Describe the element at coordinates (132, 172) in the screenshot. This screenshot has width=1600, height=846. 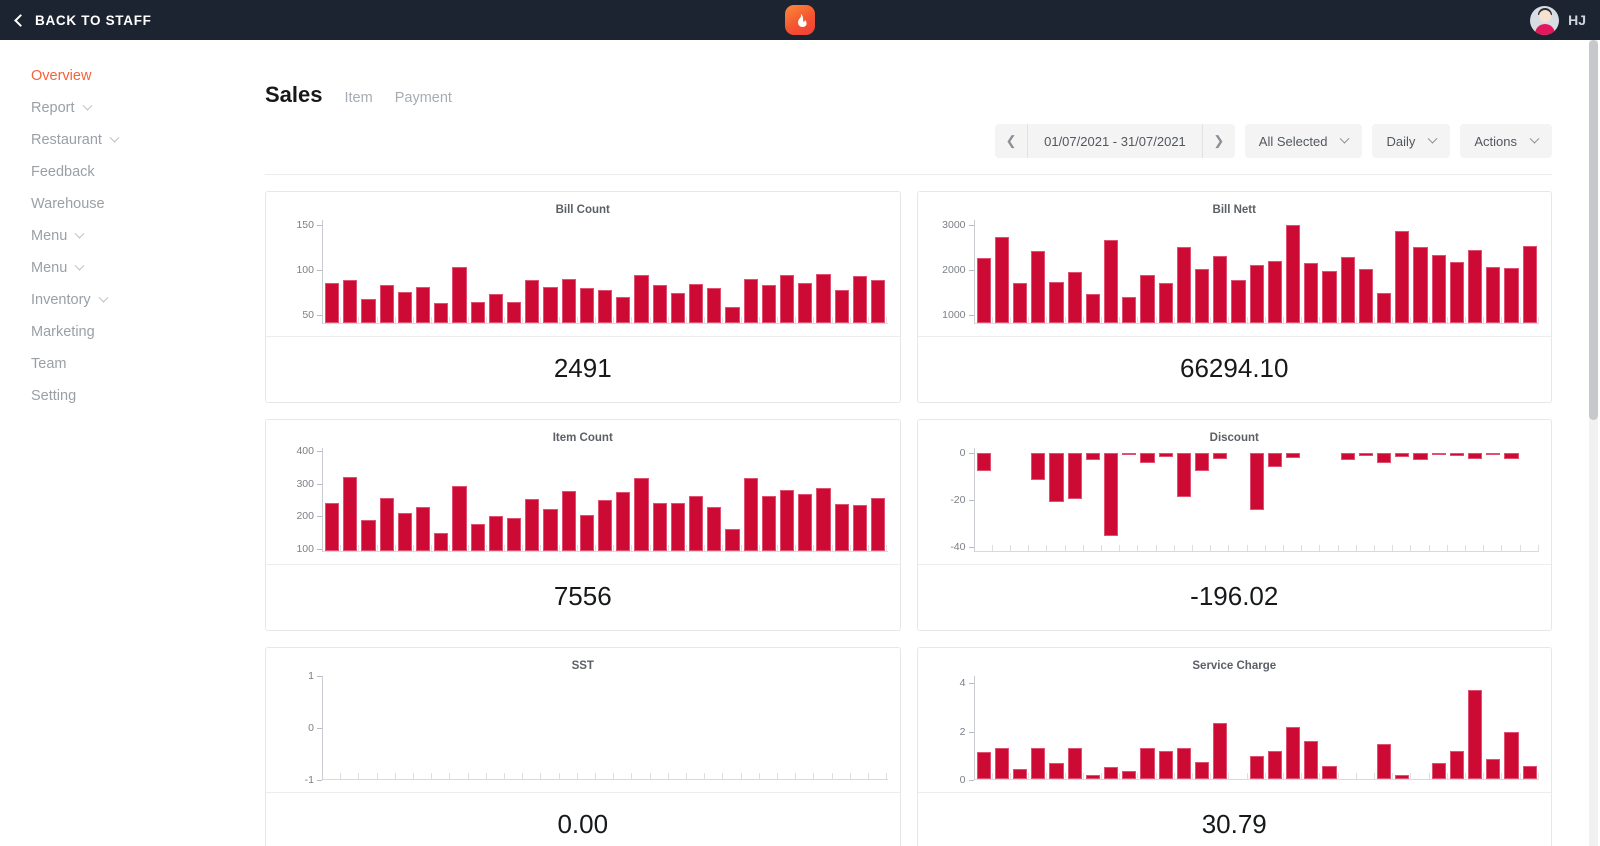
I see `sidebar-item-feedback: Feedback` at that location.